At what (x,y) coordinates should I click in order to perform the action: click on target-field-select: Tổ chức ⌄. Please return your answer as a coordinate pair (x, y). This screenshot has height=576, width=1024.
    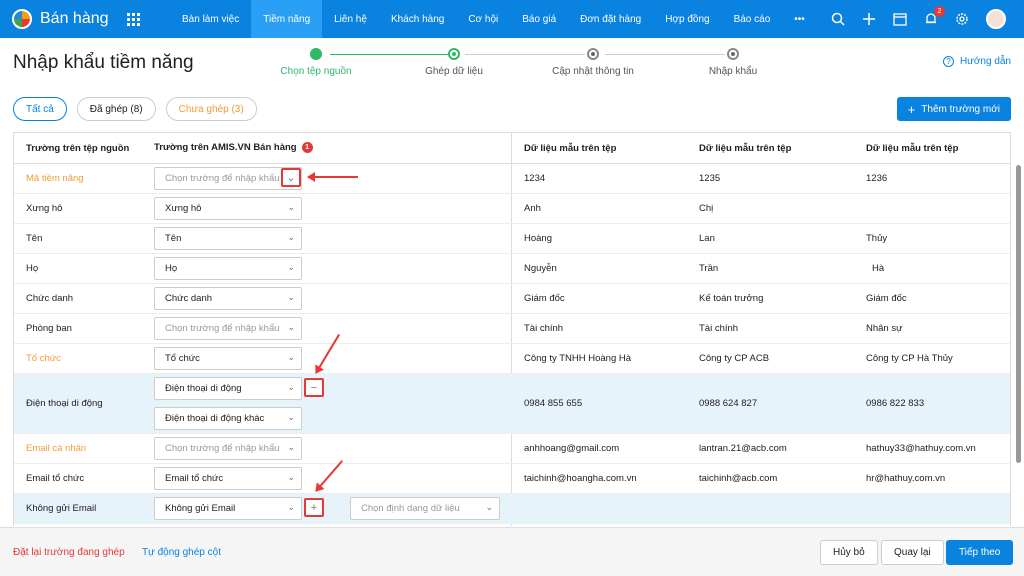
    Looking at the image, I should click on (228, 358).